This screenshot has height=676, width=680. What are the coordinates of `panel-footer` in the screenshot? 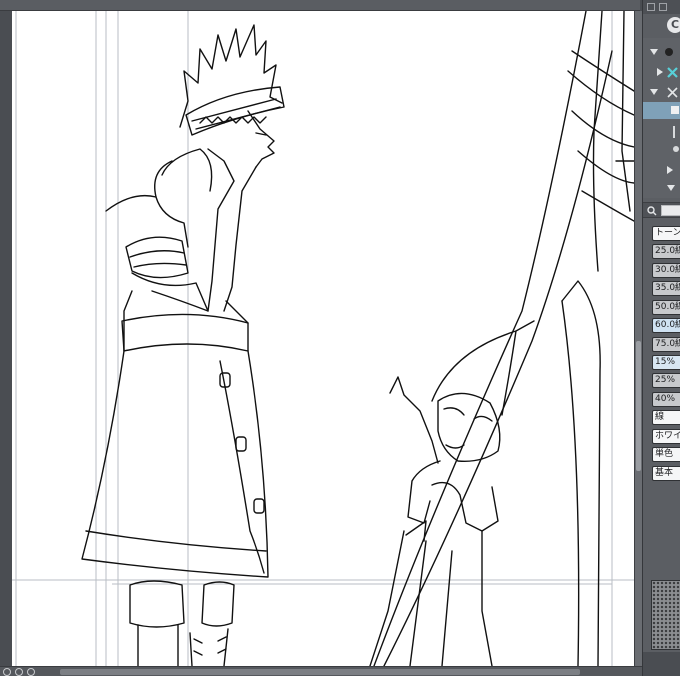 It's located at (661, 664).